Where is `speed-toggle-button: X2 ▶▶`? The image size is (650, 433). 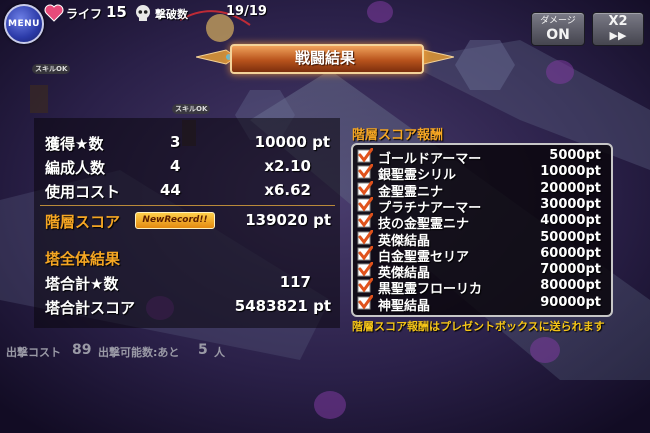 speed-toggle-button: X2 ▶▶ is located at coordinates (618, 29).